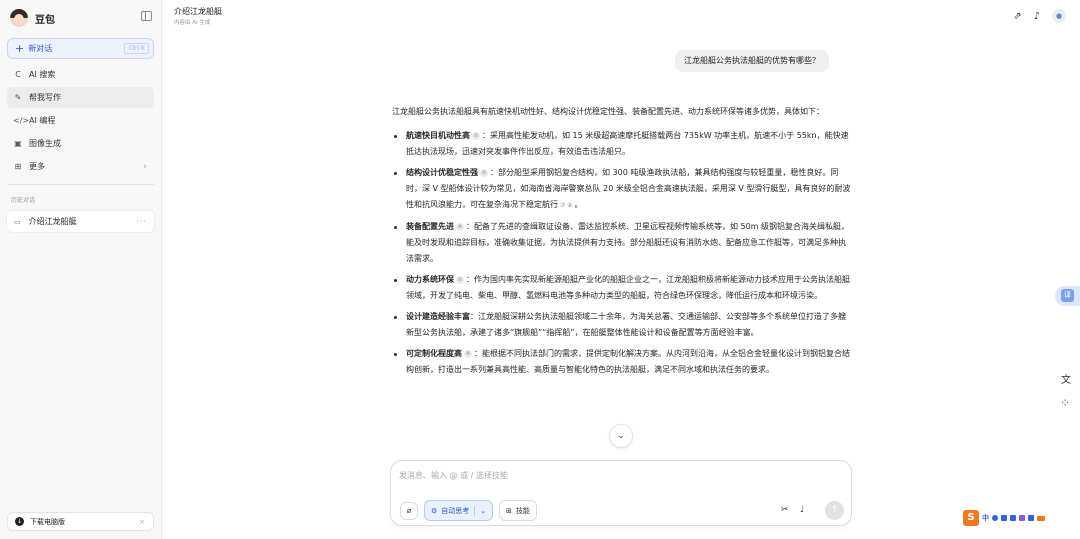 This screenshot has height=539, width=1080. I want to click on user-avatar: ●, so click(1059, 16).